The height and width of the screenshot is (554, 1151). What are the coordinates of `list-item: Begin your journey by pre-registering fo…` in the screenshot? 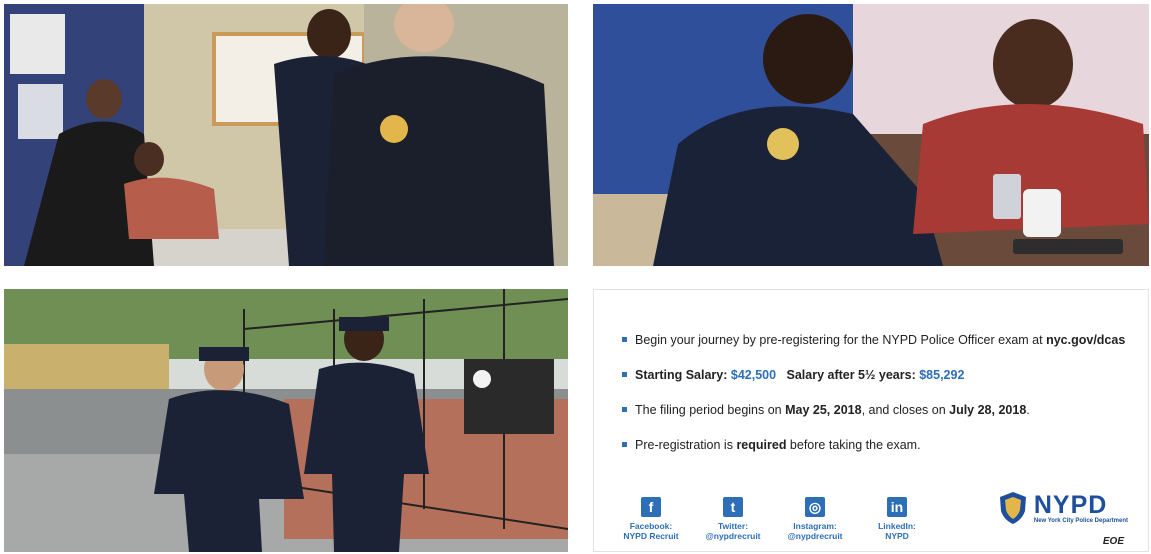 It's located at (880, 340).